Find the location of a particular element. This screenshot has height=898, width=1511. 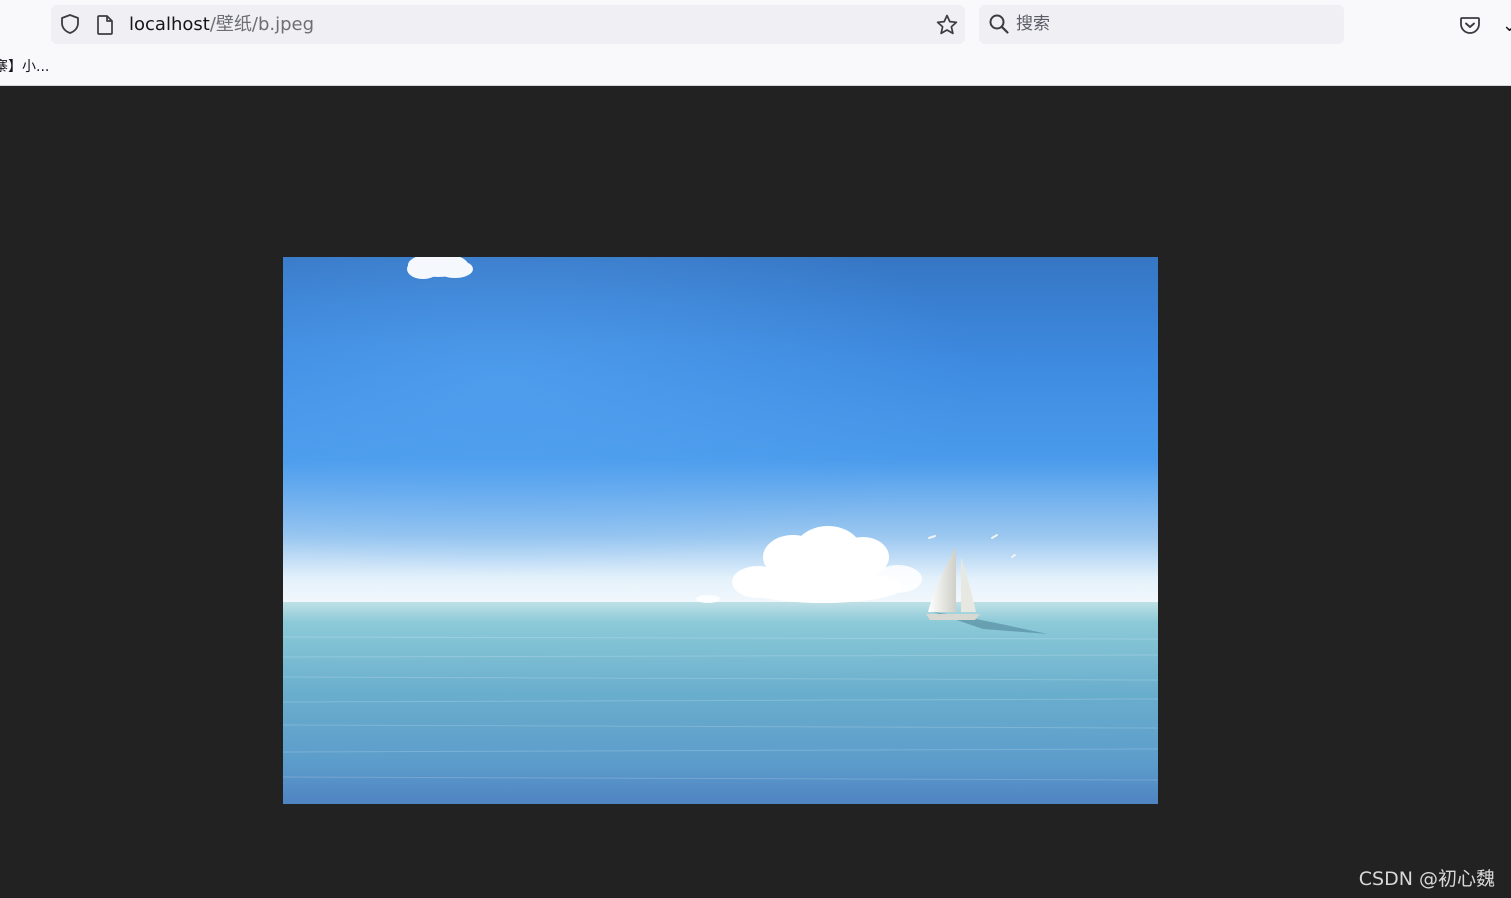

url-path: /壁纸/b.jpeg is located at coordinates (262, 24).